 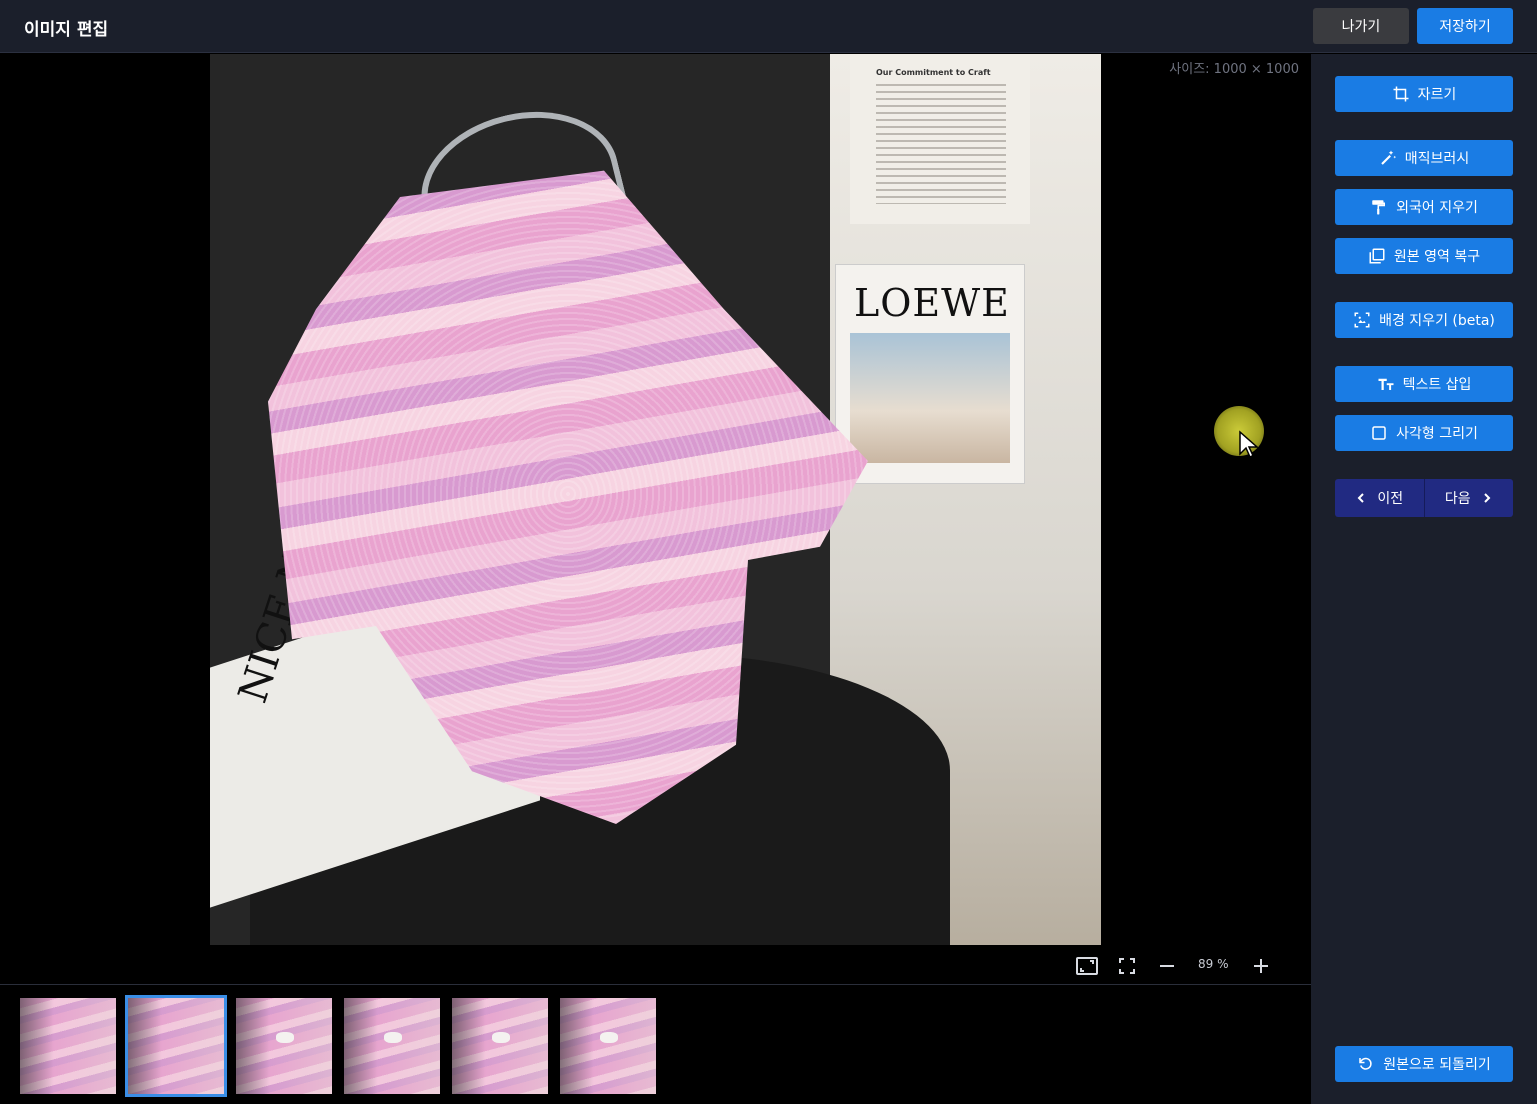 I want to click on tool-panel: 자르기 매직브러시 외국어 지우기 원본 영역 복구 배경 지우기 (beta), so click(x=1424, y=579).